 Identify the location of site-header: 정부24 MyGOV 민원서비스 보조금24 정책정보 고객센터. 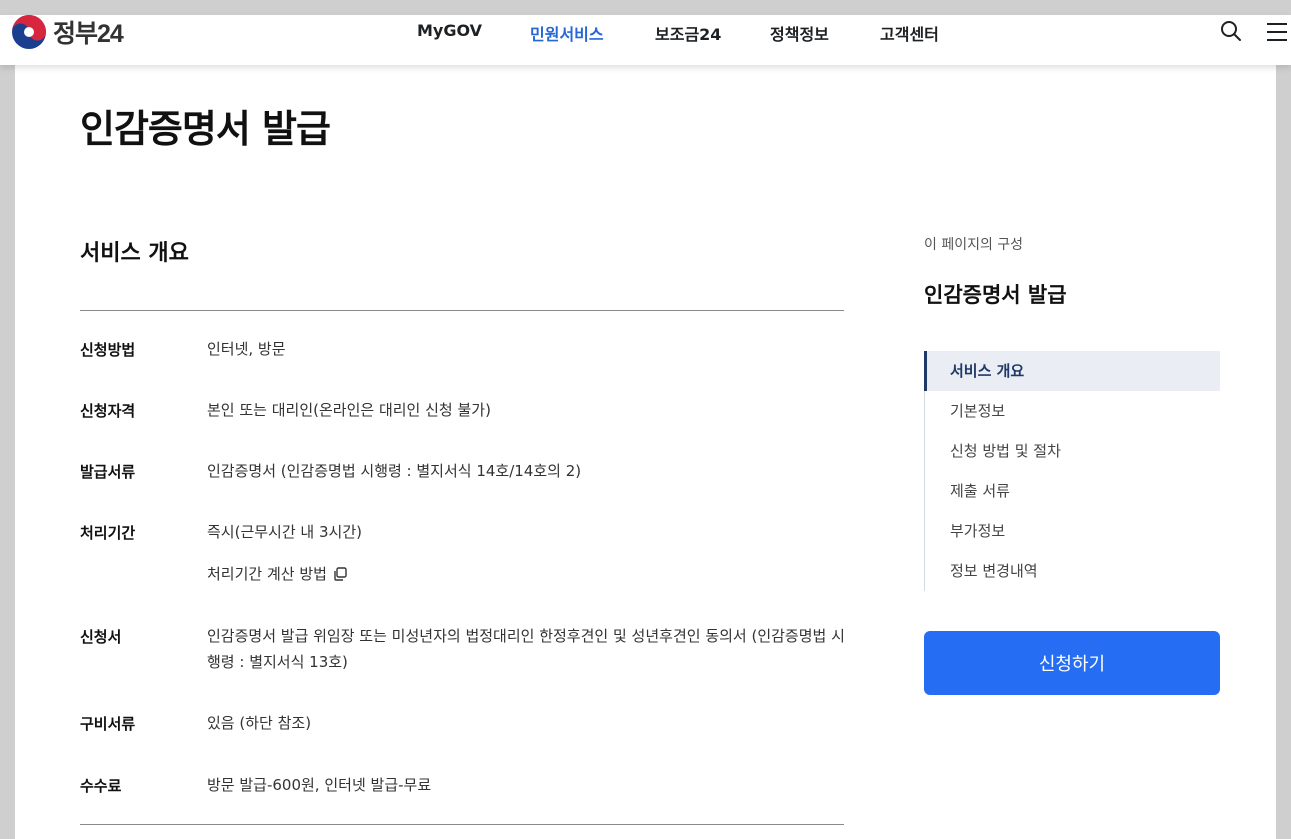
(645, 40).